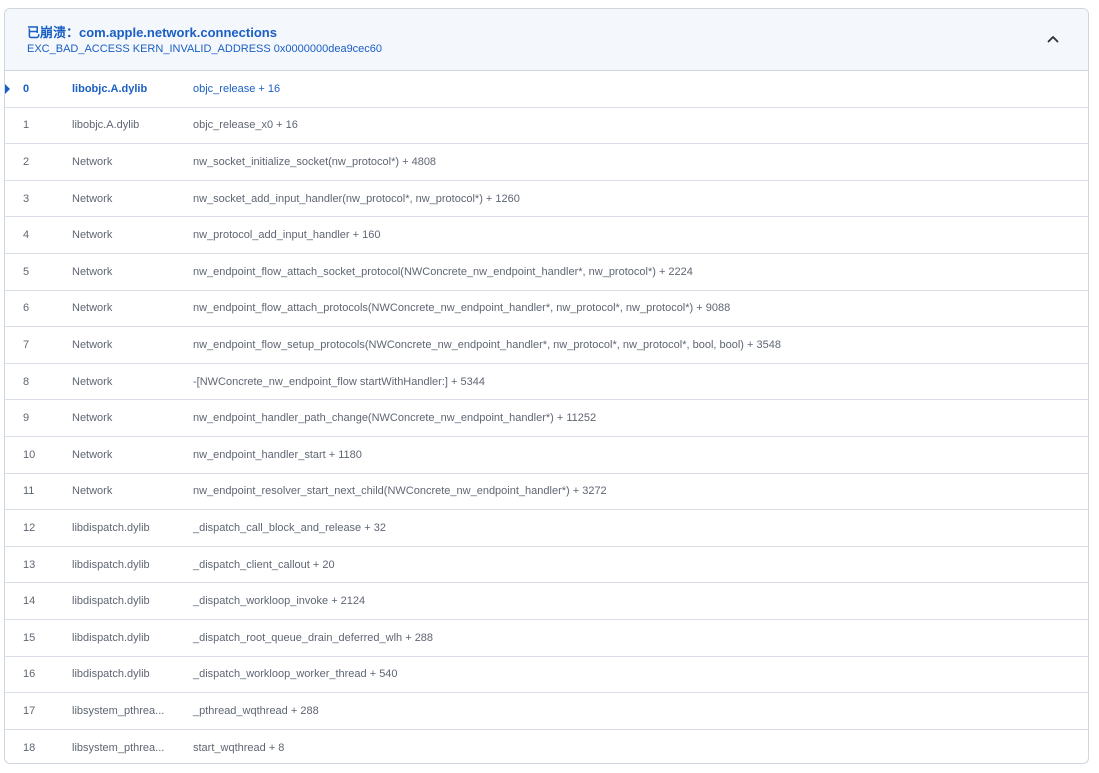 Image resolution: width=1099 pixels, height=773 pixels. Describe the element at coordinates (279, 601) in the screenshot. I see `frame-symbol: _dispatch_workloop_invoke + 2124` at that location.